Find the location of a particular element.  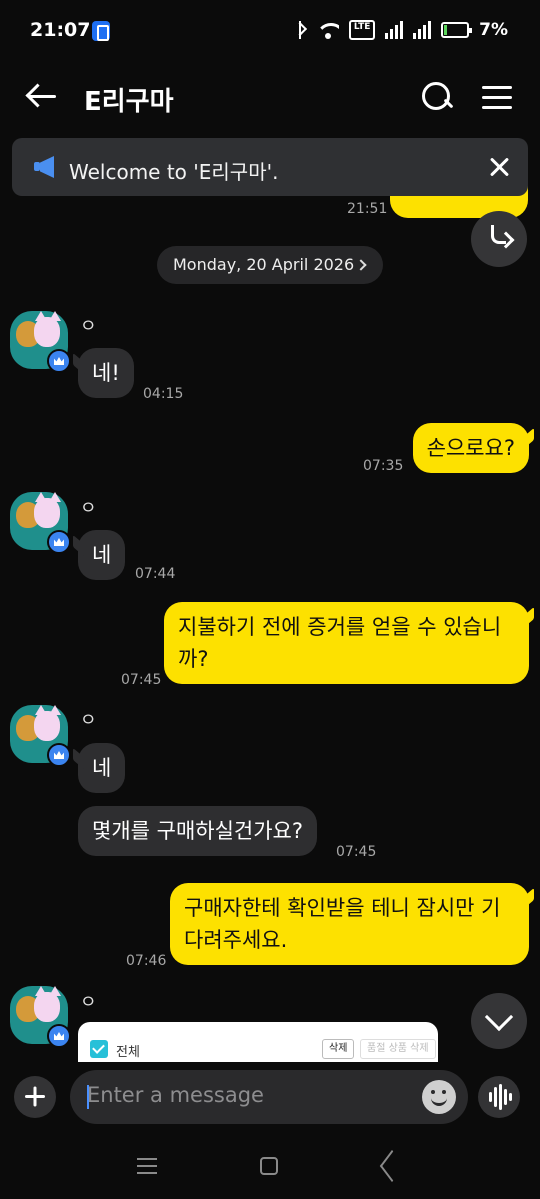

megaphone-icon is located at coordinates (45, 167).